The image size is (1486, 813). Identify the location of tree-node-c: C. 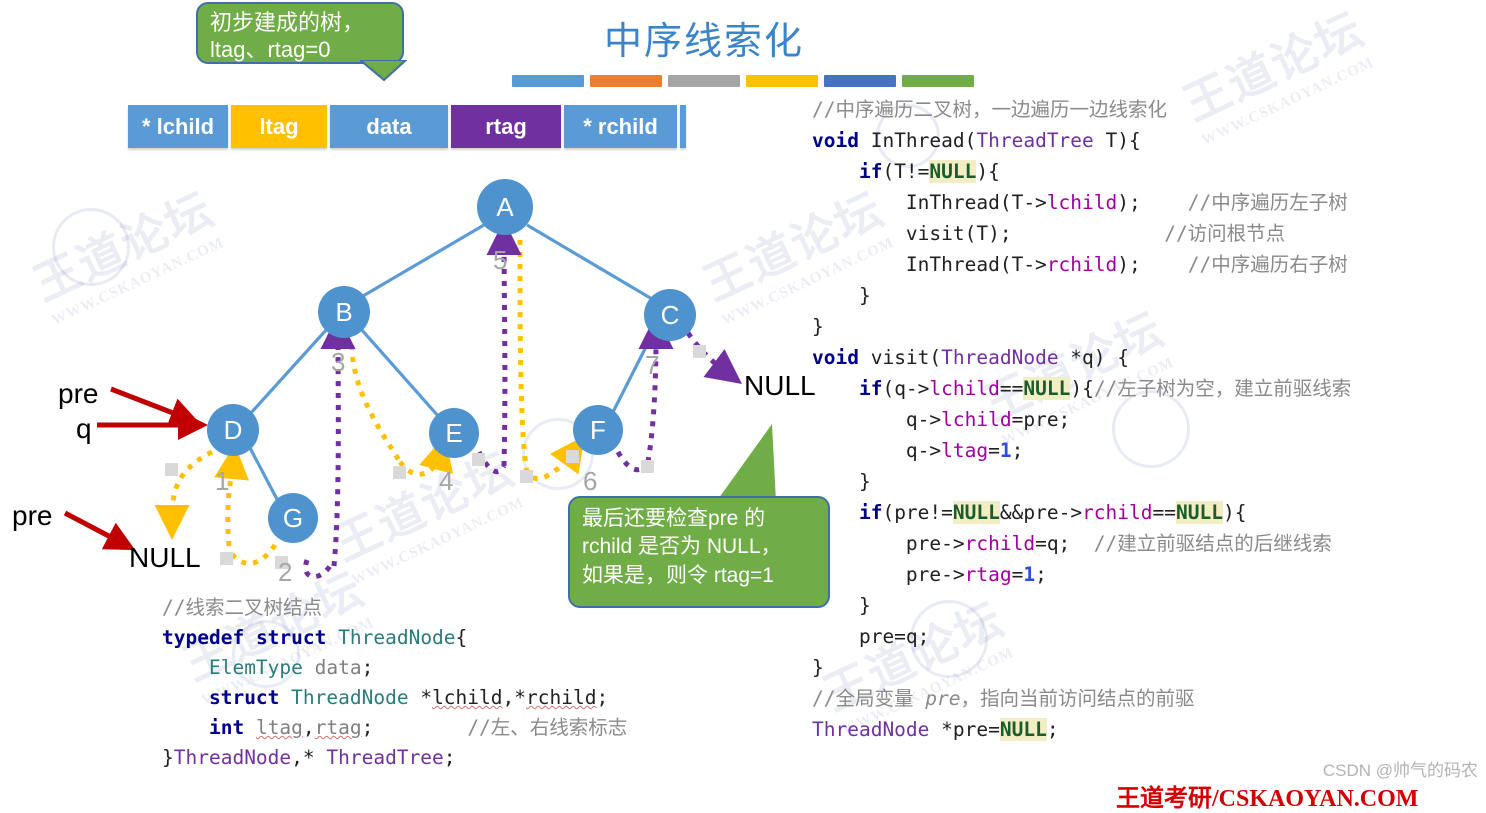
(670, 315).